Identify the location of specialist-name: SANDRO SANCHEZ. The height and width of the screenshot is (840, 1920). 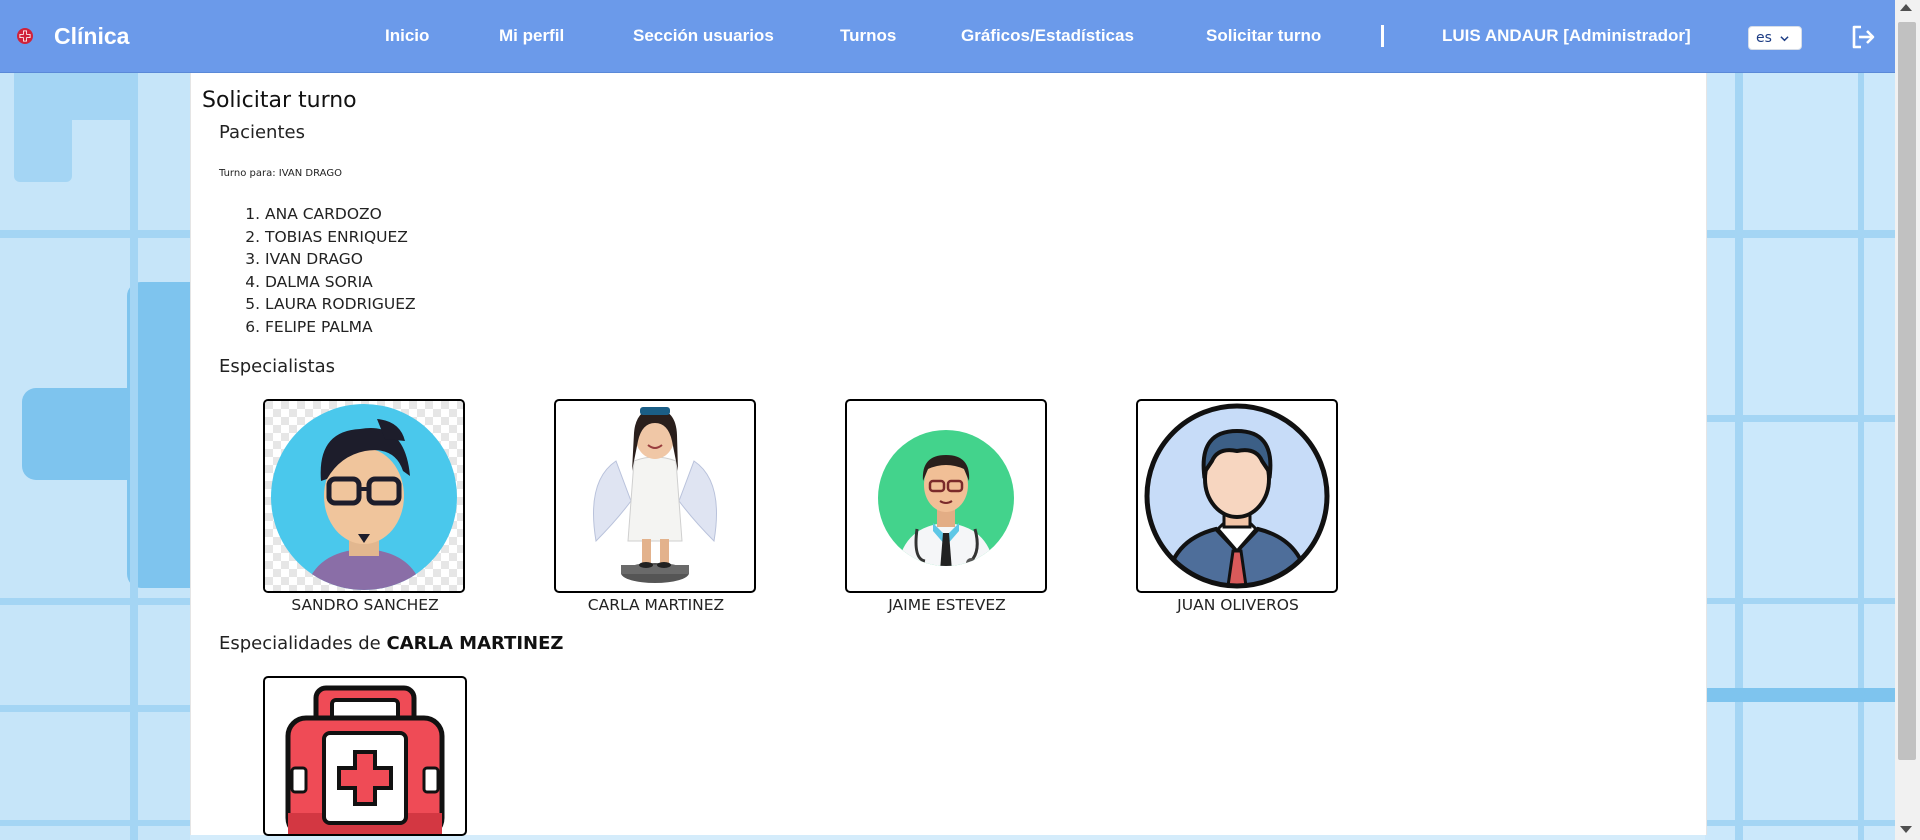
(365, 605).